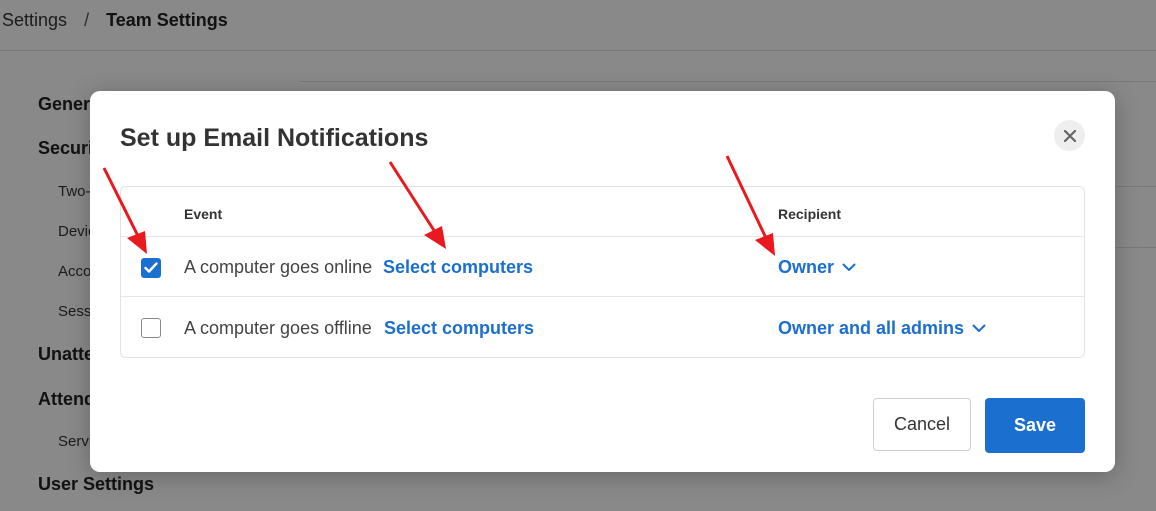  I want to click on close-icon, so click(1069, 135).